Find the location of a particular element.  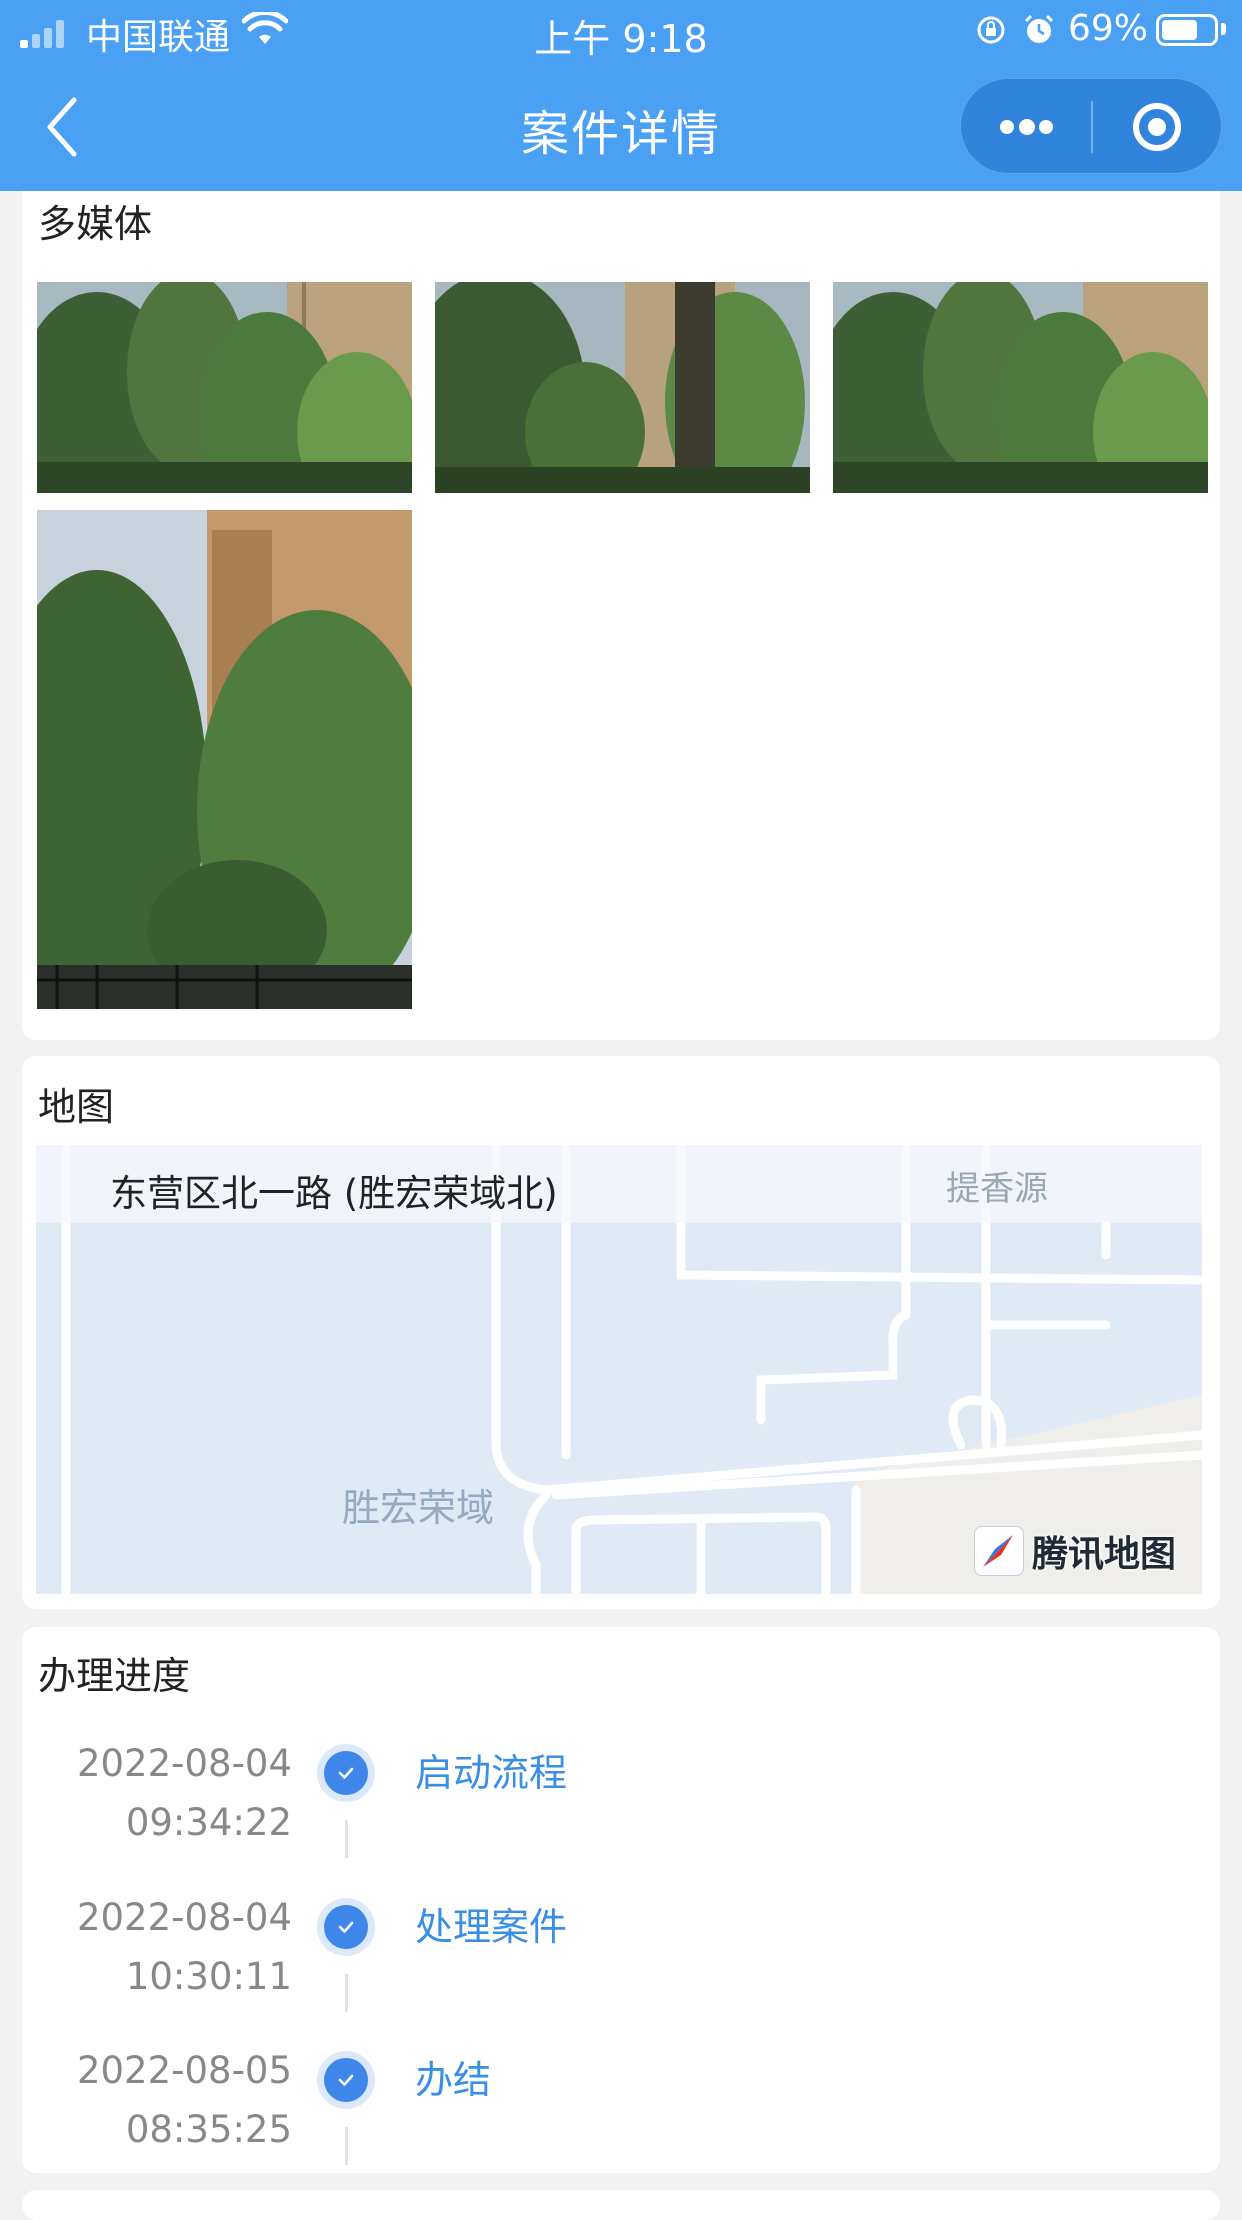

timeline-datetime: 2022-08-04 09:34:22 is located at coordinates (184, 1793).